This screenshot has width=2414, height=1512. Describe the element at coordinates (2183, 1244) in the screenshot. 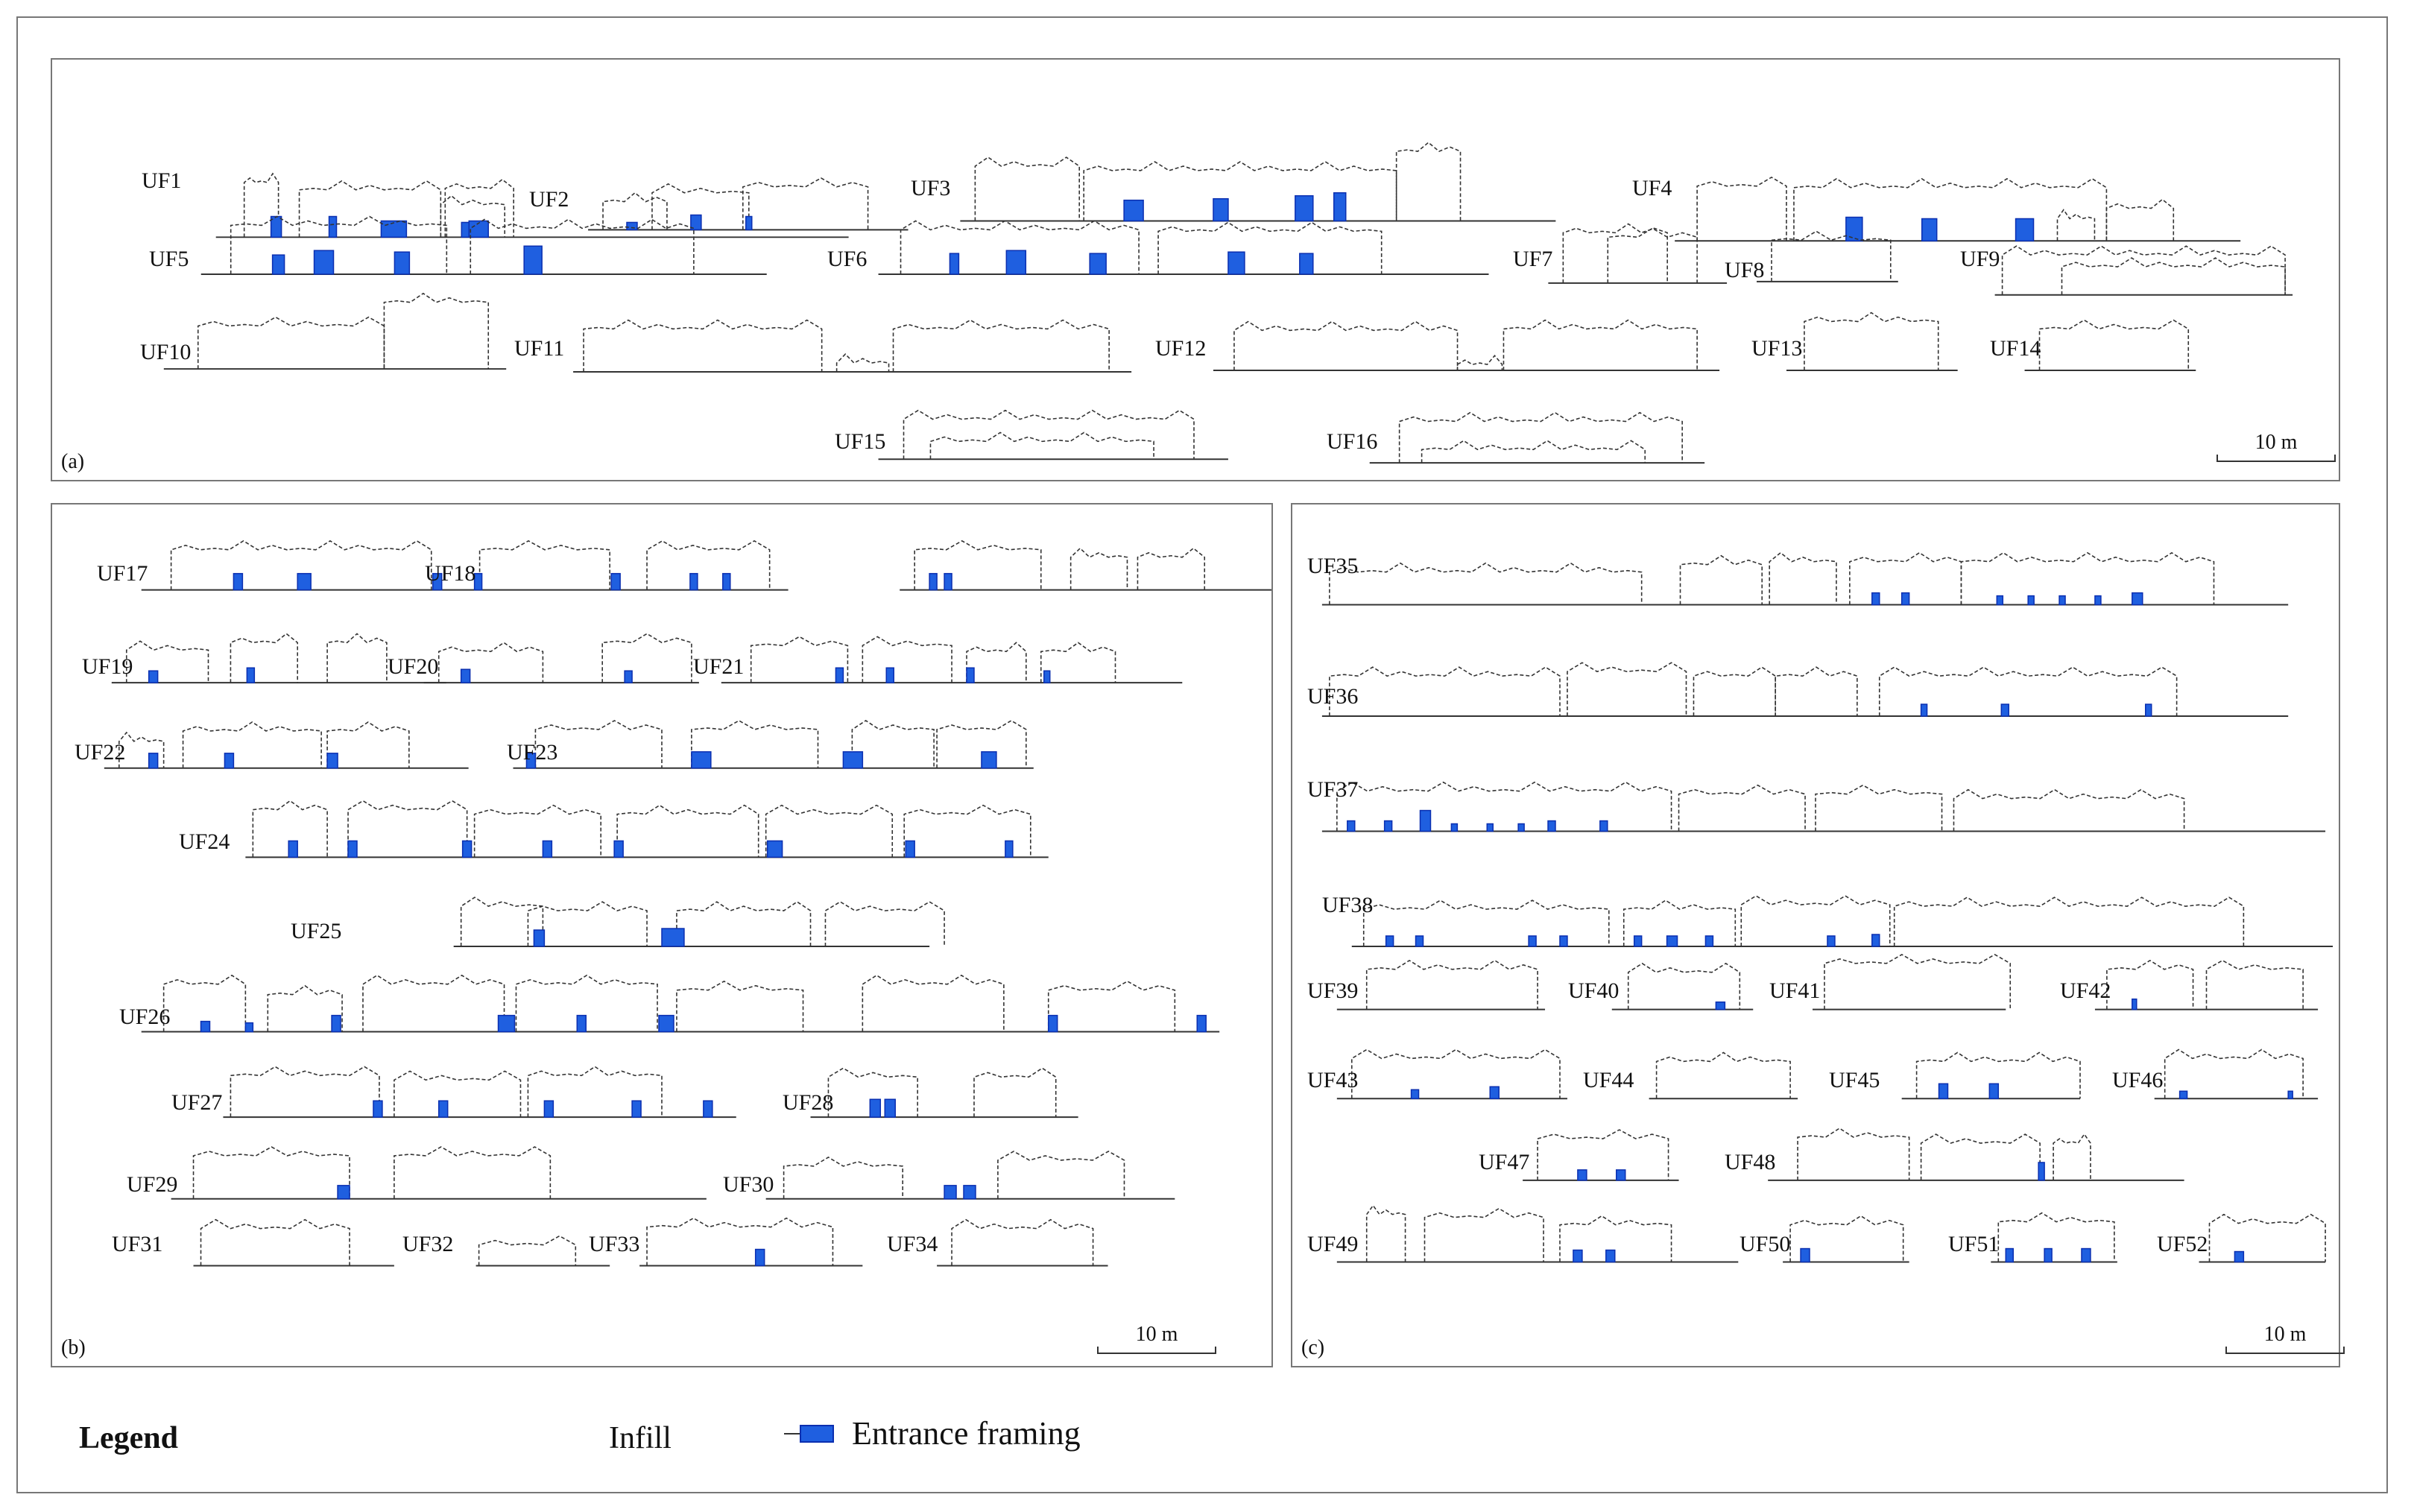

I see `unit-label-uf52: UF52` at that location.